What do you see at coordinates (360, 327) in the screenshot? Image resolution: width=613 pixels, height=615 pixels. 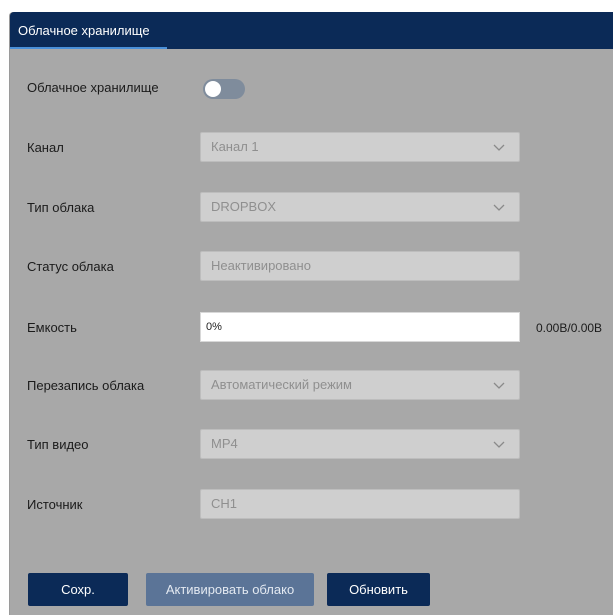 I see `capacity-progress-bar: 0%` at bounding box center [360, 327].